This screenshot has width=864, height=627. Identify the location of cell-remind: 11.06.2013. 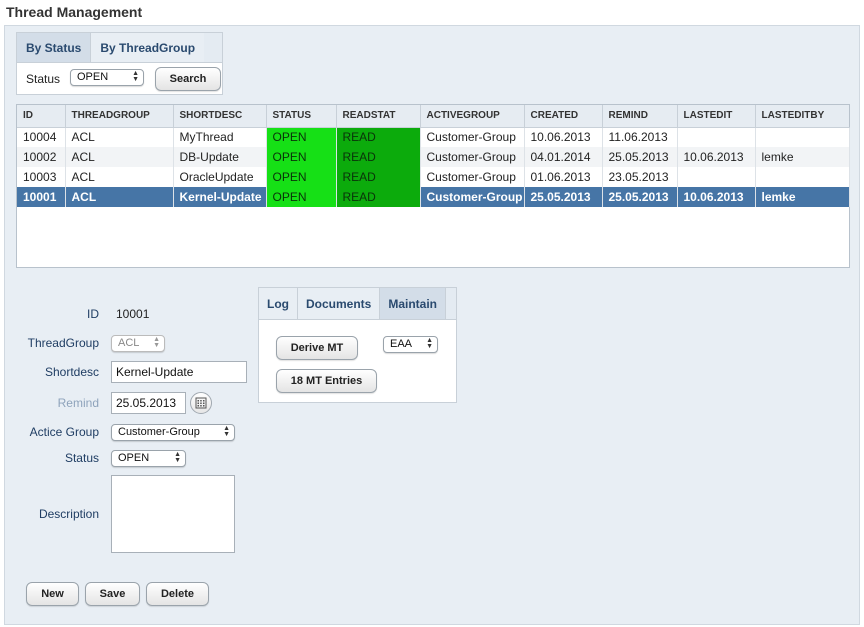
(640, 137).